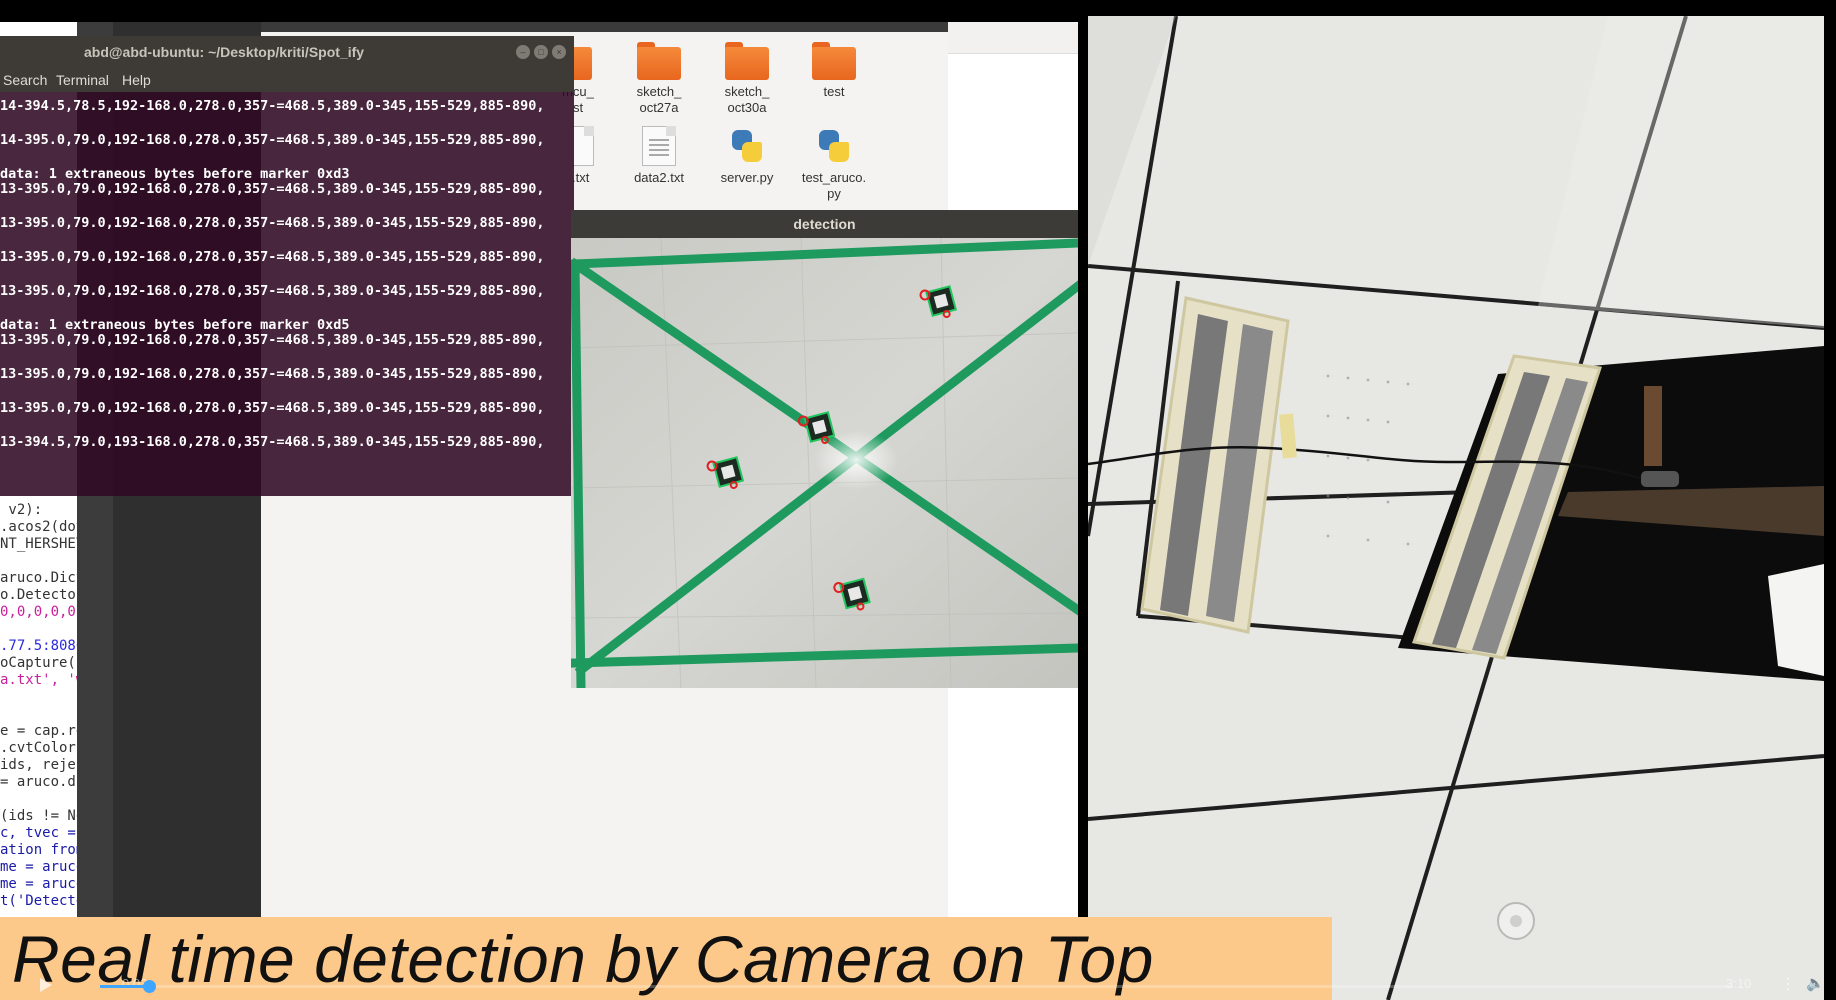  What do you see at coordinates (1653, 426) in the screenshot?
I see `ceiling-post` at bounding box center [1653, 426].